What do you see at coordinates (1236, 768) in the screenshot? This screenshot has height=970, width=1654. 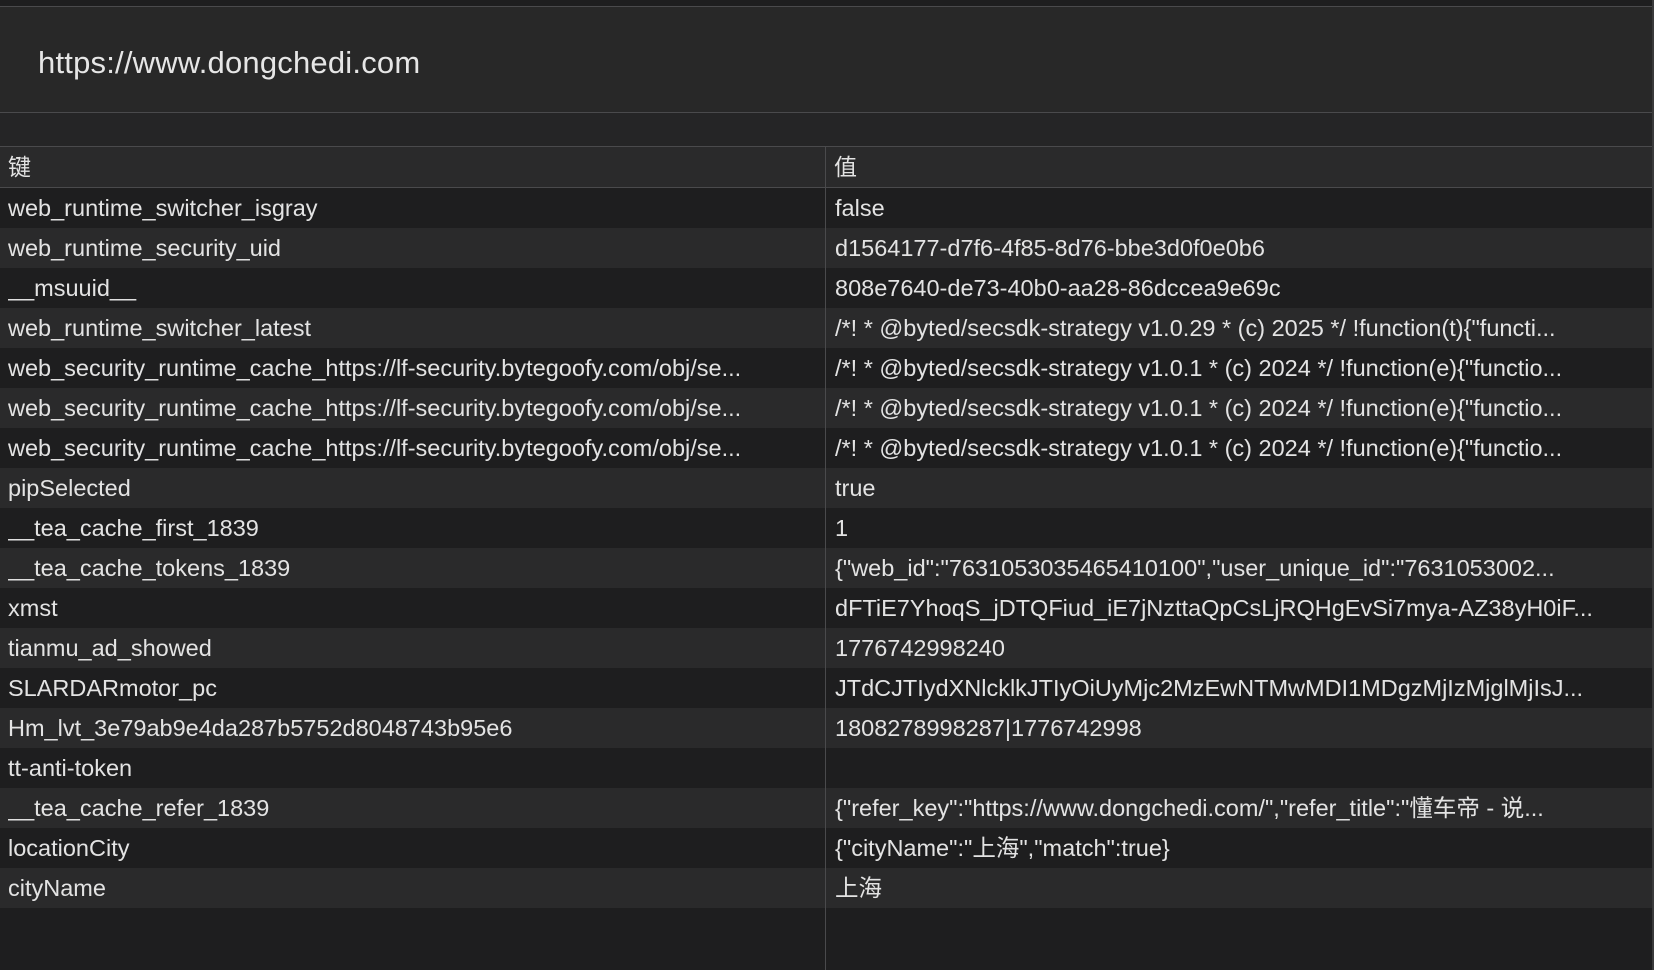 I see `row-value` at bounding box center [1236, 768].